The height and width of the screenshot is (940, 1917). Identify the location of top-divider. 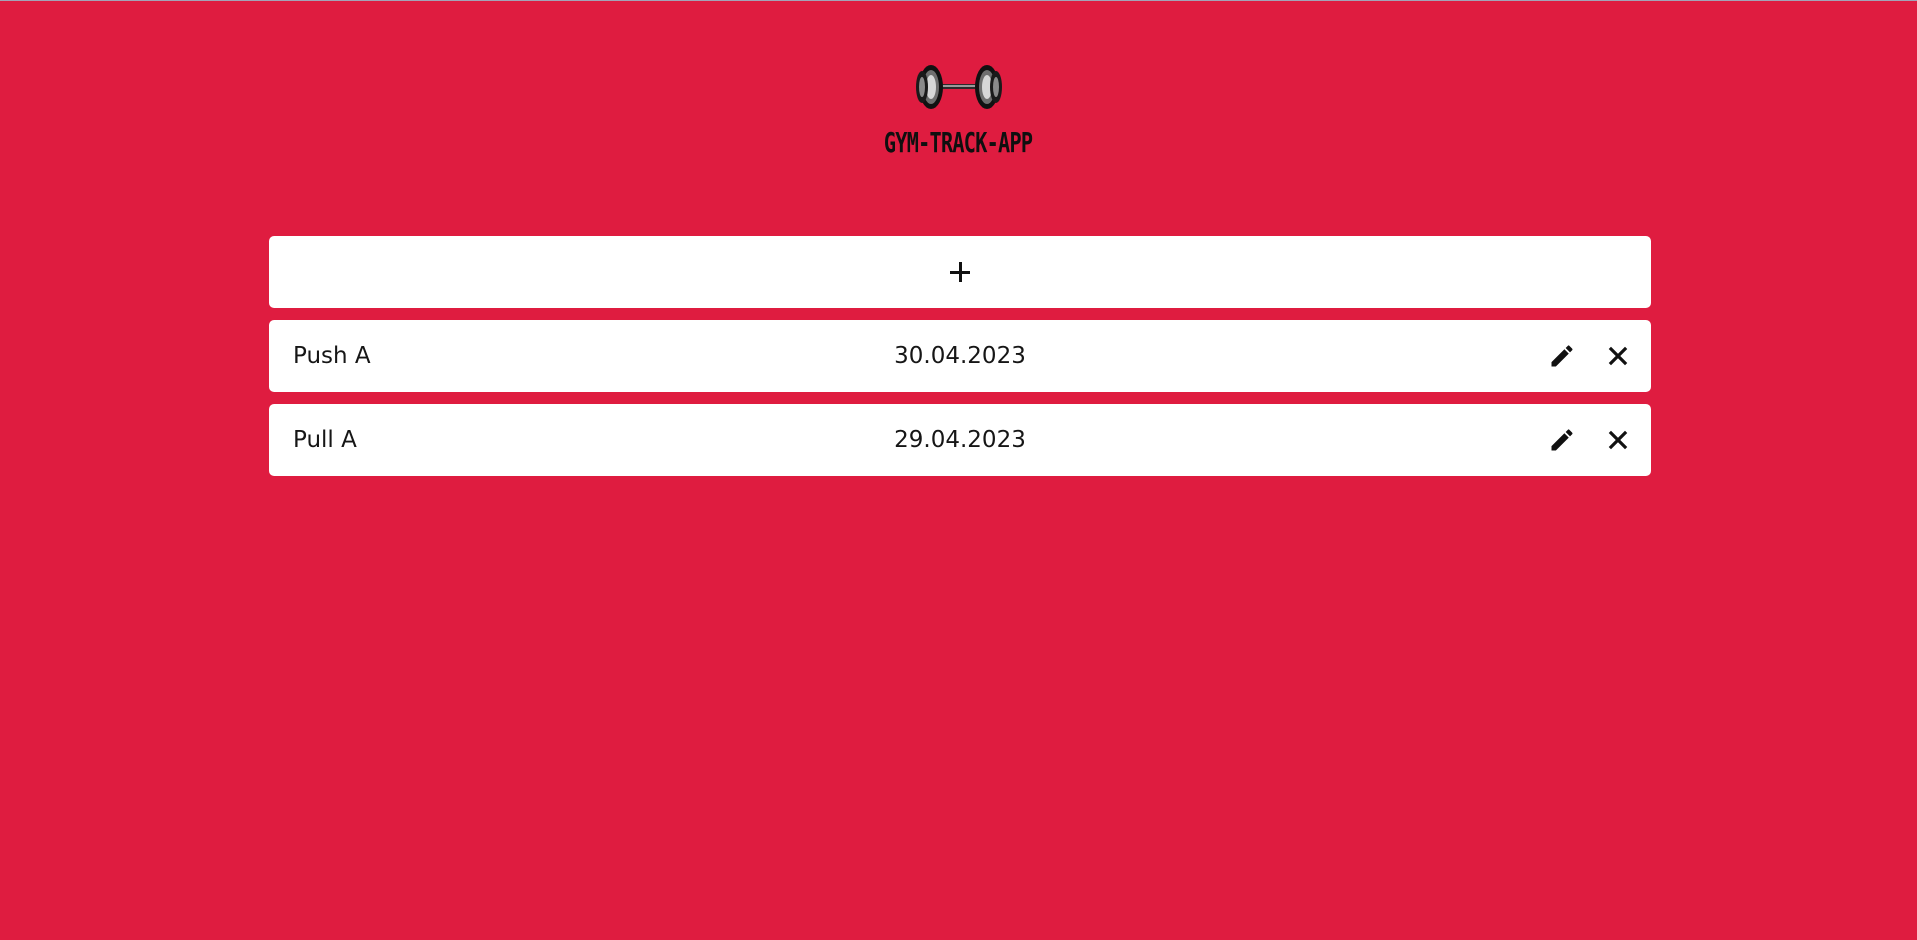
(958, 0).